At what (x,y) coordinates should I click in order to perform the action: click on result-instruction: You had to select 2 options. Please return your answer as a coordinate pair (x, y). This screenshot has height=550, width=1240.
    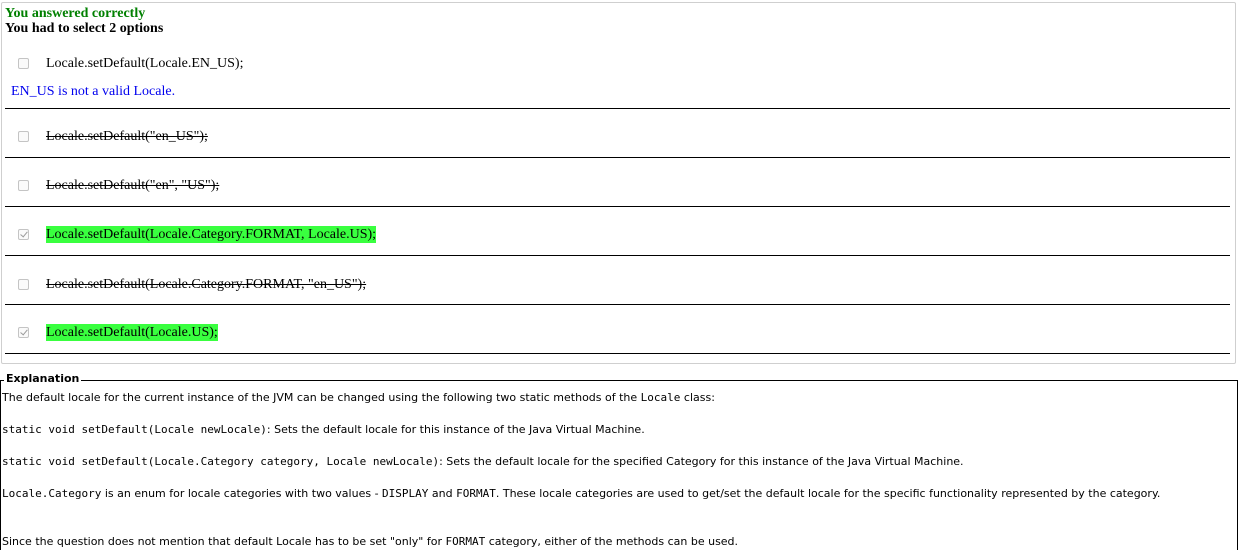
    Looking at the image, I should click on (84, 28).